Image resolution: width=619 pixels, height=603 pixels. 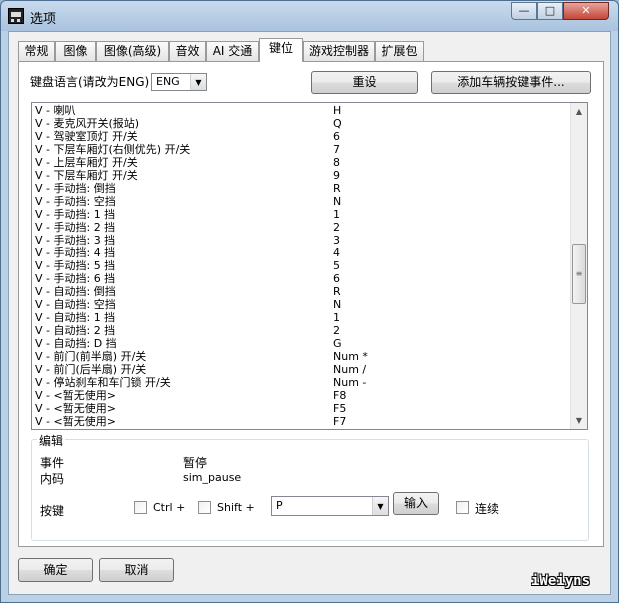 What do you see at coordinates (90, 82) in the screenshot?
I see `keyboard-language-label: 键盘语言(请改为ENG)` at bounding box center [90, 82].